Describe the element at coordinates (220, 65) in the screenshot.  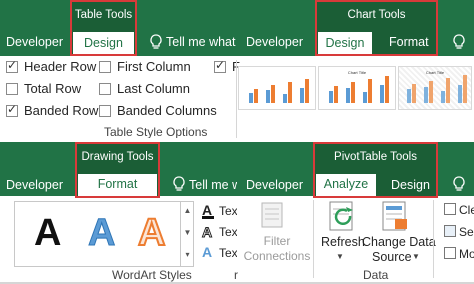
I see `checkbox-filter-button` at that location.